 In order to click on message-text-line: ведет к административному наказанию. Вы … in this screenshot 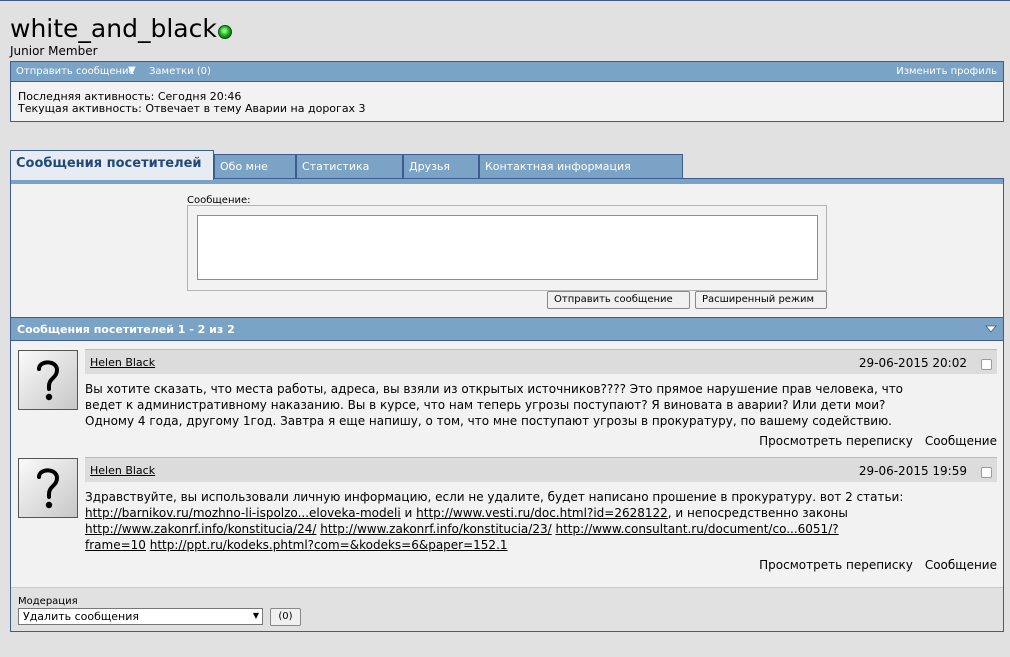, I will do `click(485, 405)`.